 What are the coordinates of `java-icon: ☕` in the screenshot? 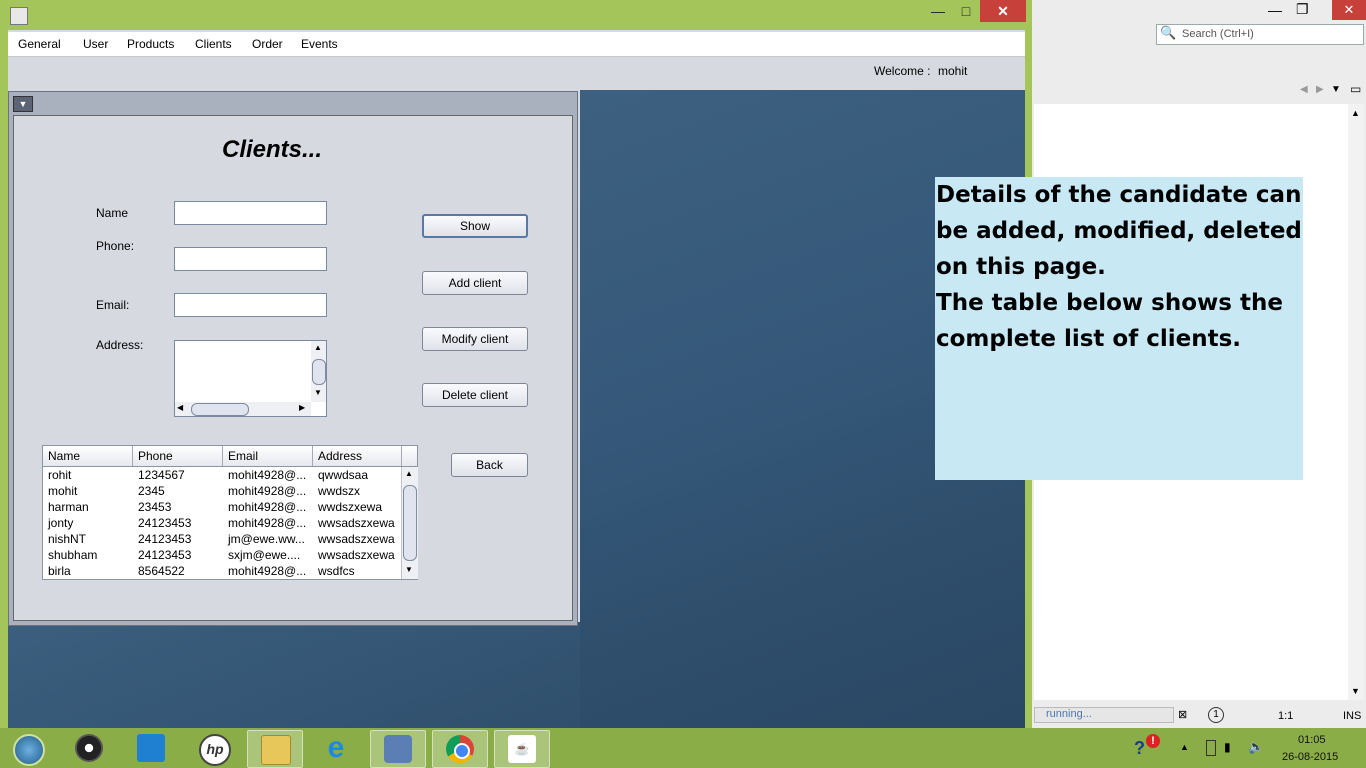 It's located at (522, 749).